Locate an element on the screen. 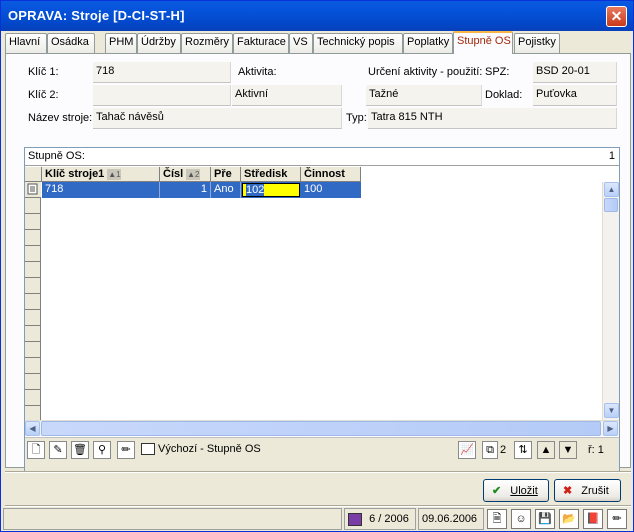  grid-corner is located at coordinates (33, 174).